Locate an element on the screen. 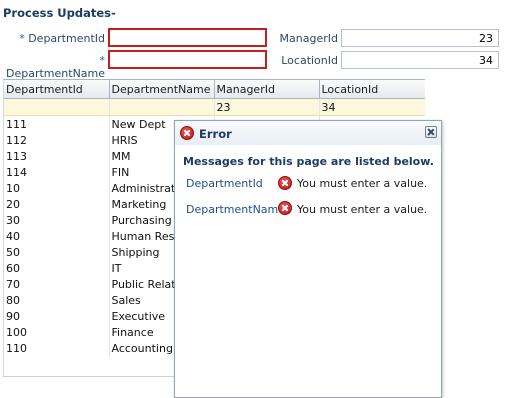 This screenshot has height=398, width=520. cell-department-id is located at coordinates (57, 107).